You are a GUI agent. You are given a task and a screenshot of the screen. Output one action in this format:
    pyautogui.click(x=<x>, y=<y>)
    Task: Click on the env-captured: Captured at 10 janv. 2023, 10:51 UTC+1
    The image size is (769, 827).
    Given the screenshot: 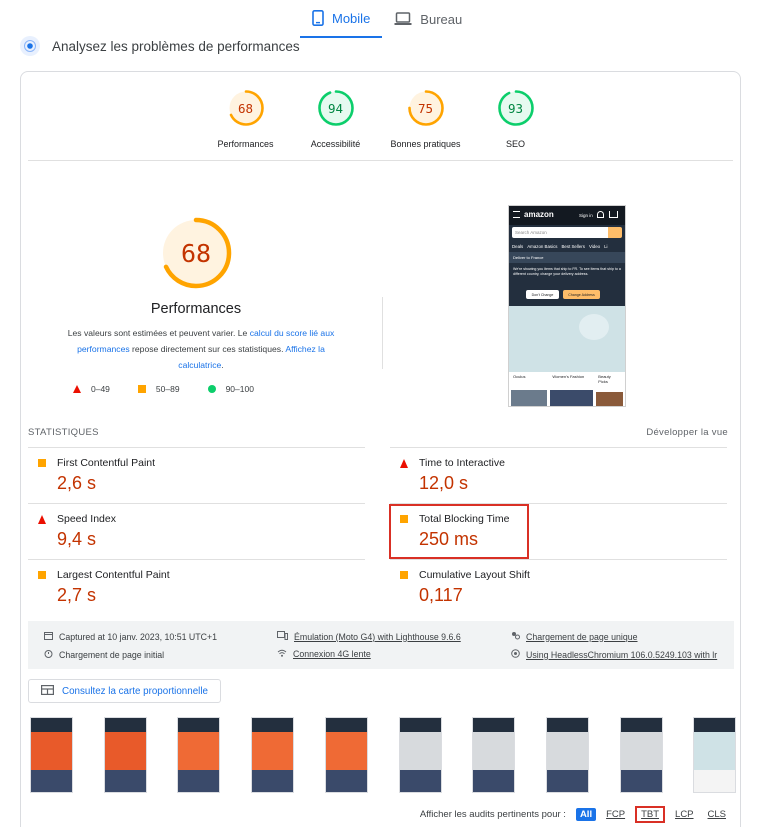 What is the action you would take?
    pyautogui.click(x=130, y=636)
    